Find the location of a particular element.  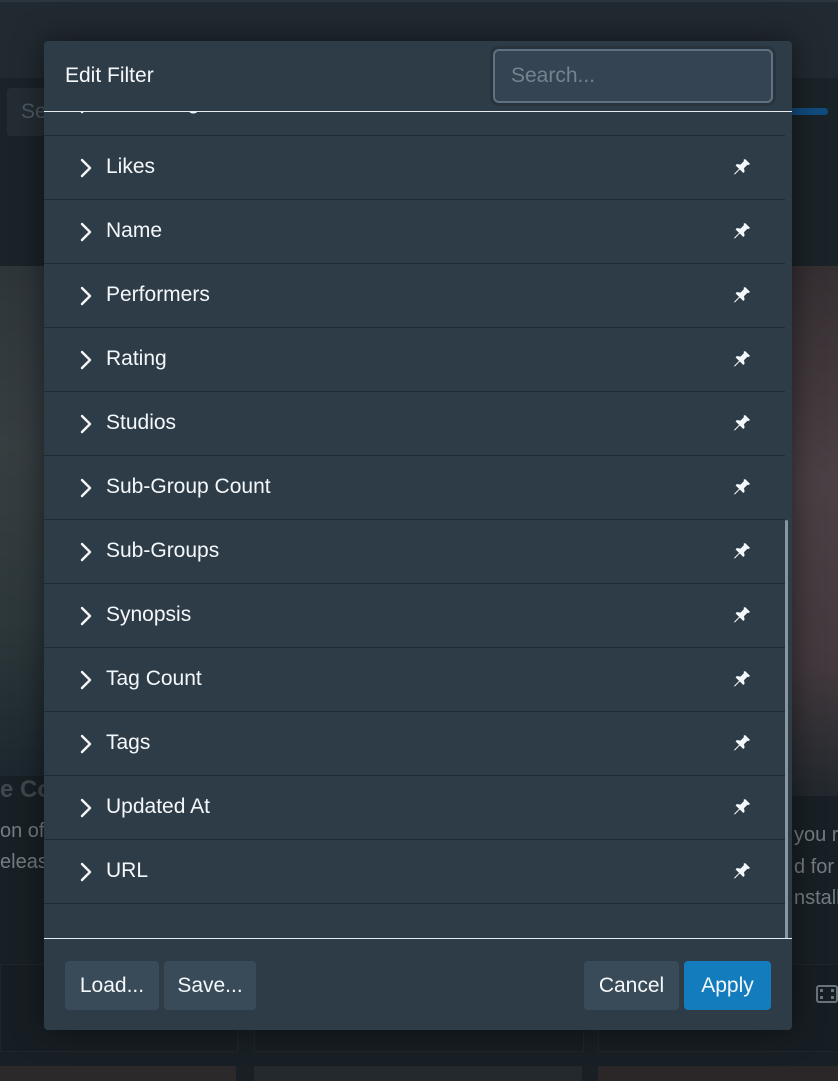

criterion-label: Sub-Groups is located at coordinates (163, 550).